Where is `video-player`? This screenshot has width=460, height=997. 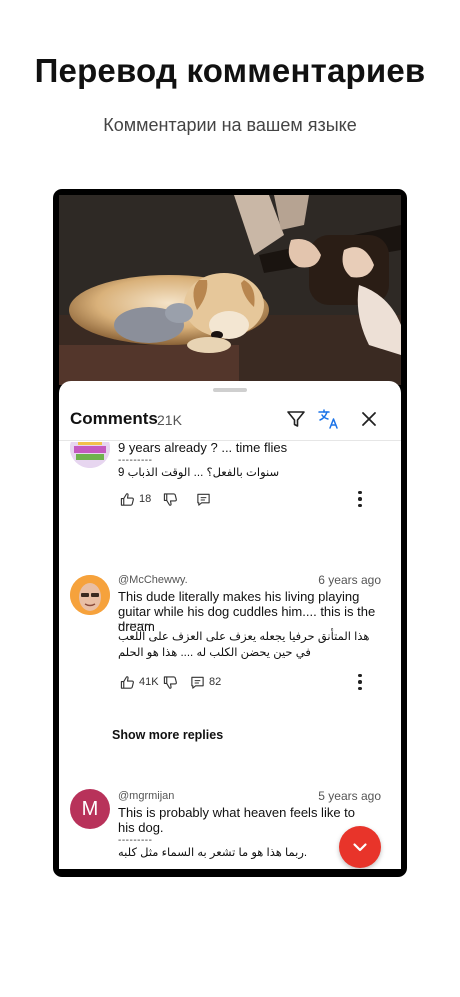
video-player is located at coordinates (230, 290).